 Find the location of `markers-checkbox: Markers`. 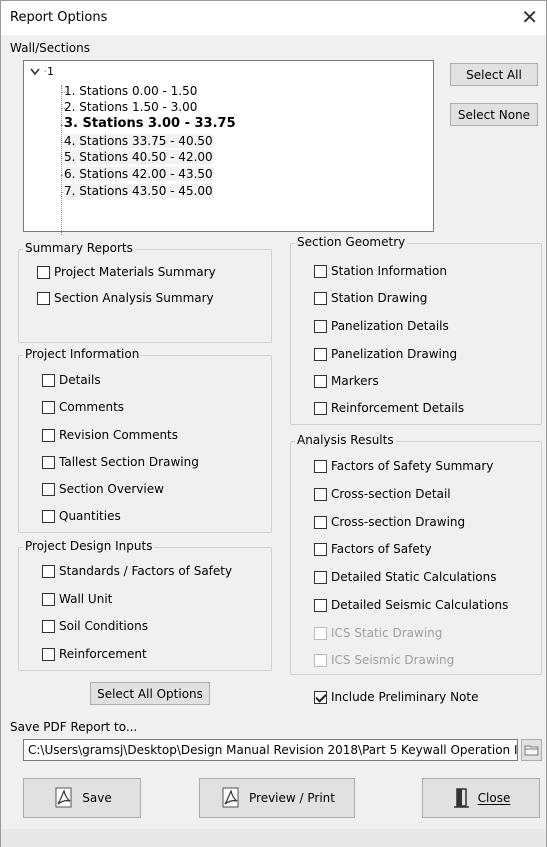

markers-checkbox: Markers is located at coordinates (346, 381).